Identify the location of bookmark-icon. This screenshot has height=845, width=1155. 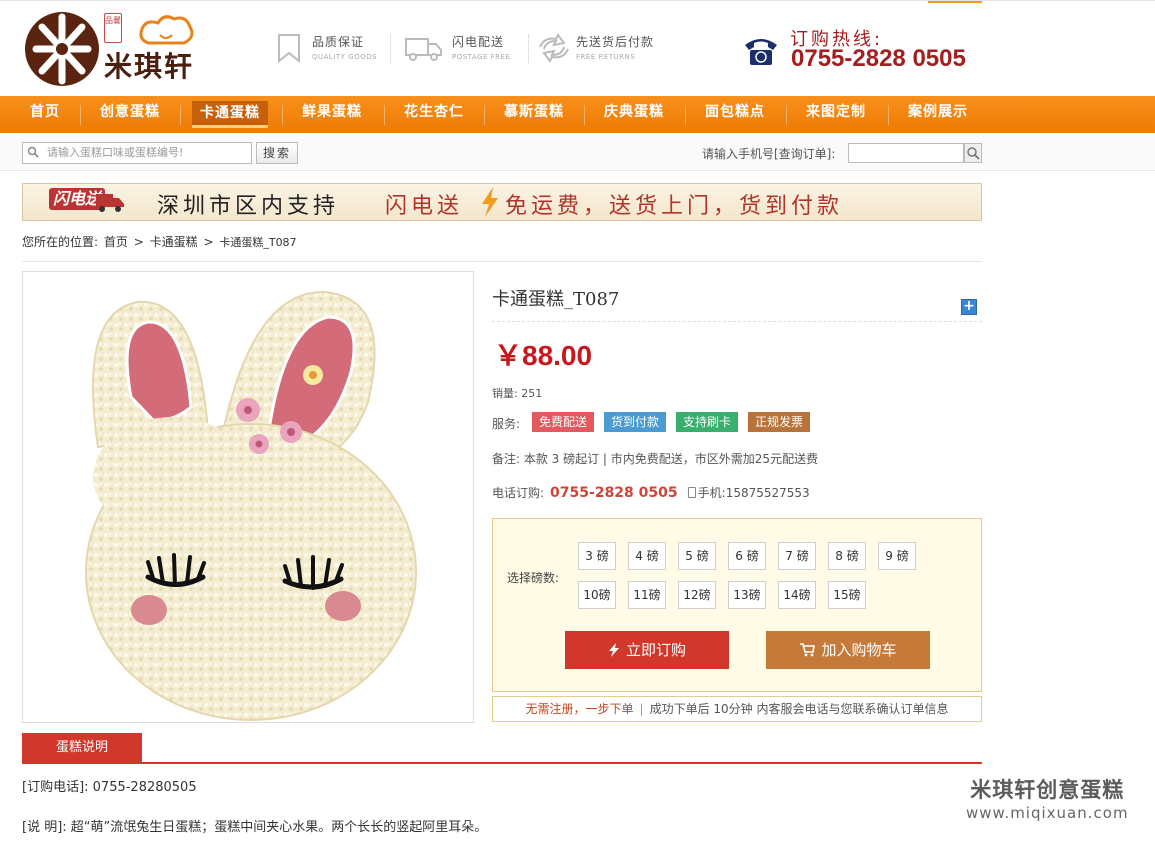
(289, 48).